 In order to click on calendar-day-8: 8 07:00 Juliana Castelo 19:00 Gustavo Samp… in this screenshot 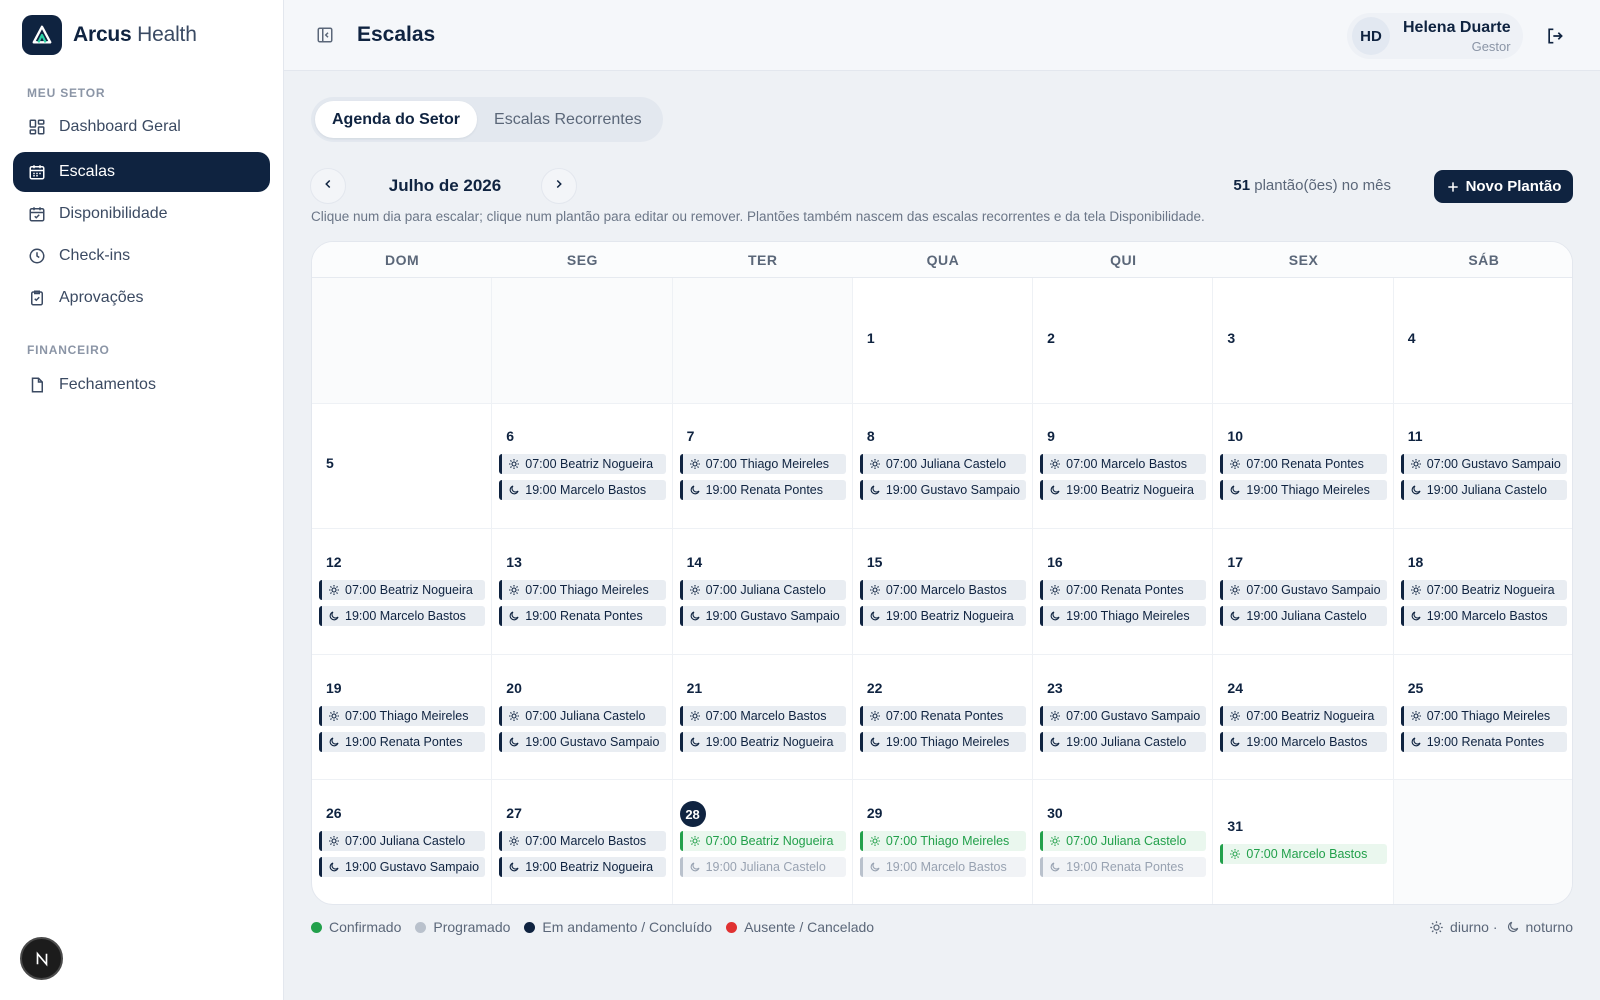, I will do `click(943, 466)`.